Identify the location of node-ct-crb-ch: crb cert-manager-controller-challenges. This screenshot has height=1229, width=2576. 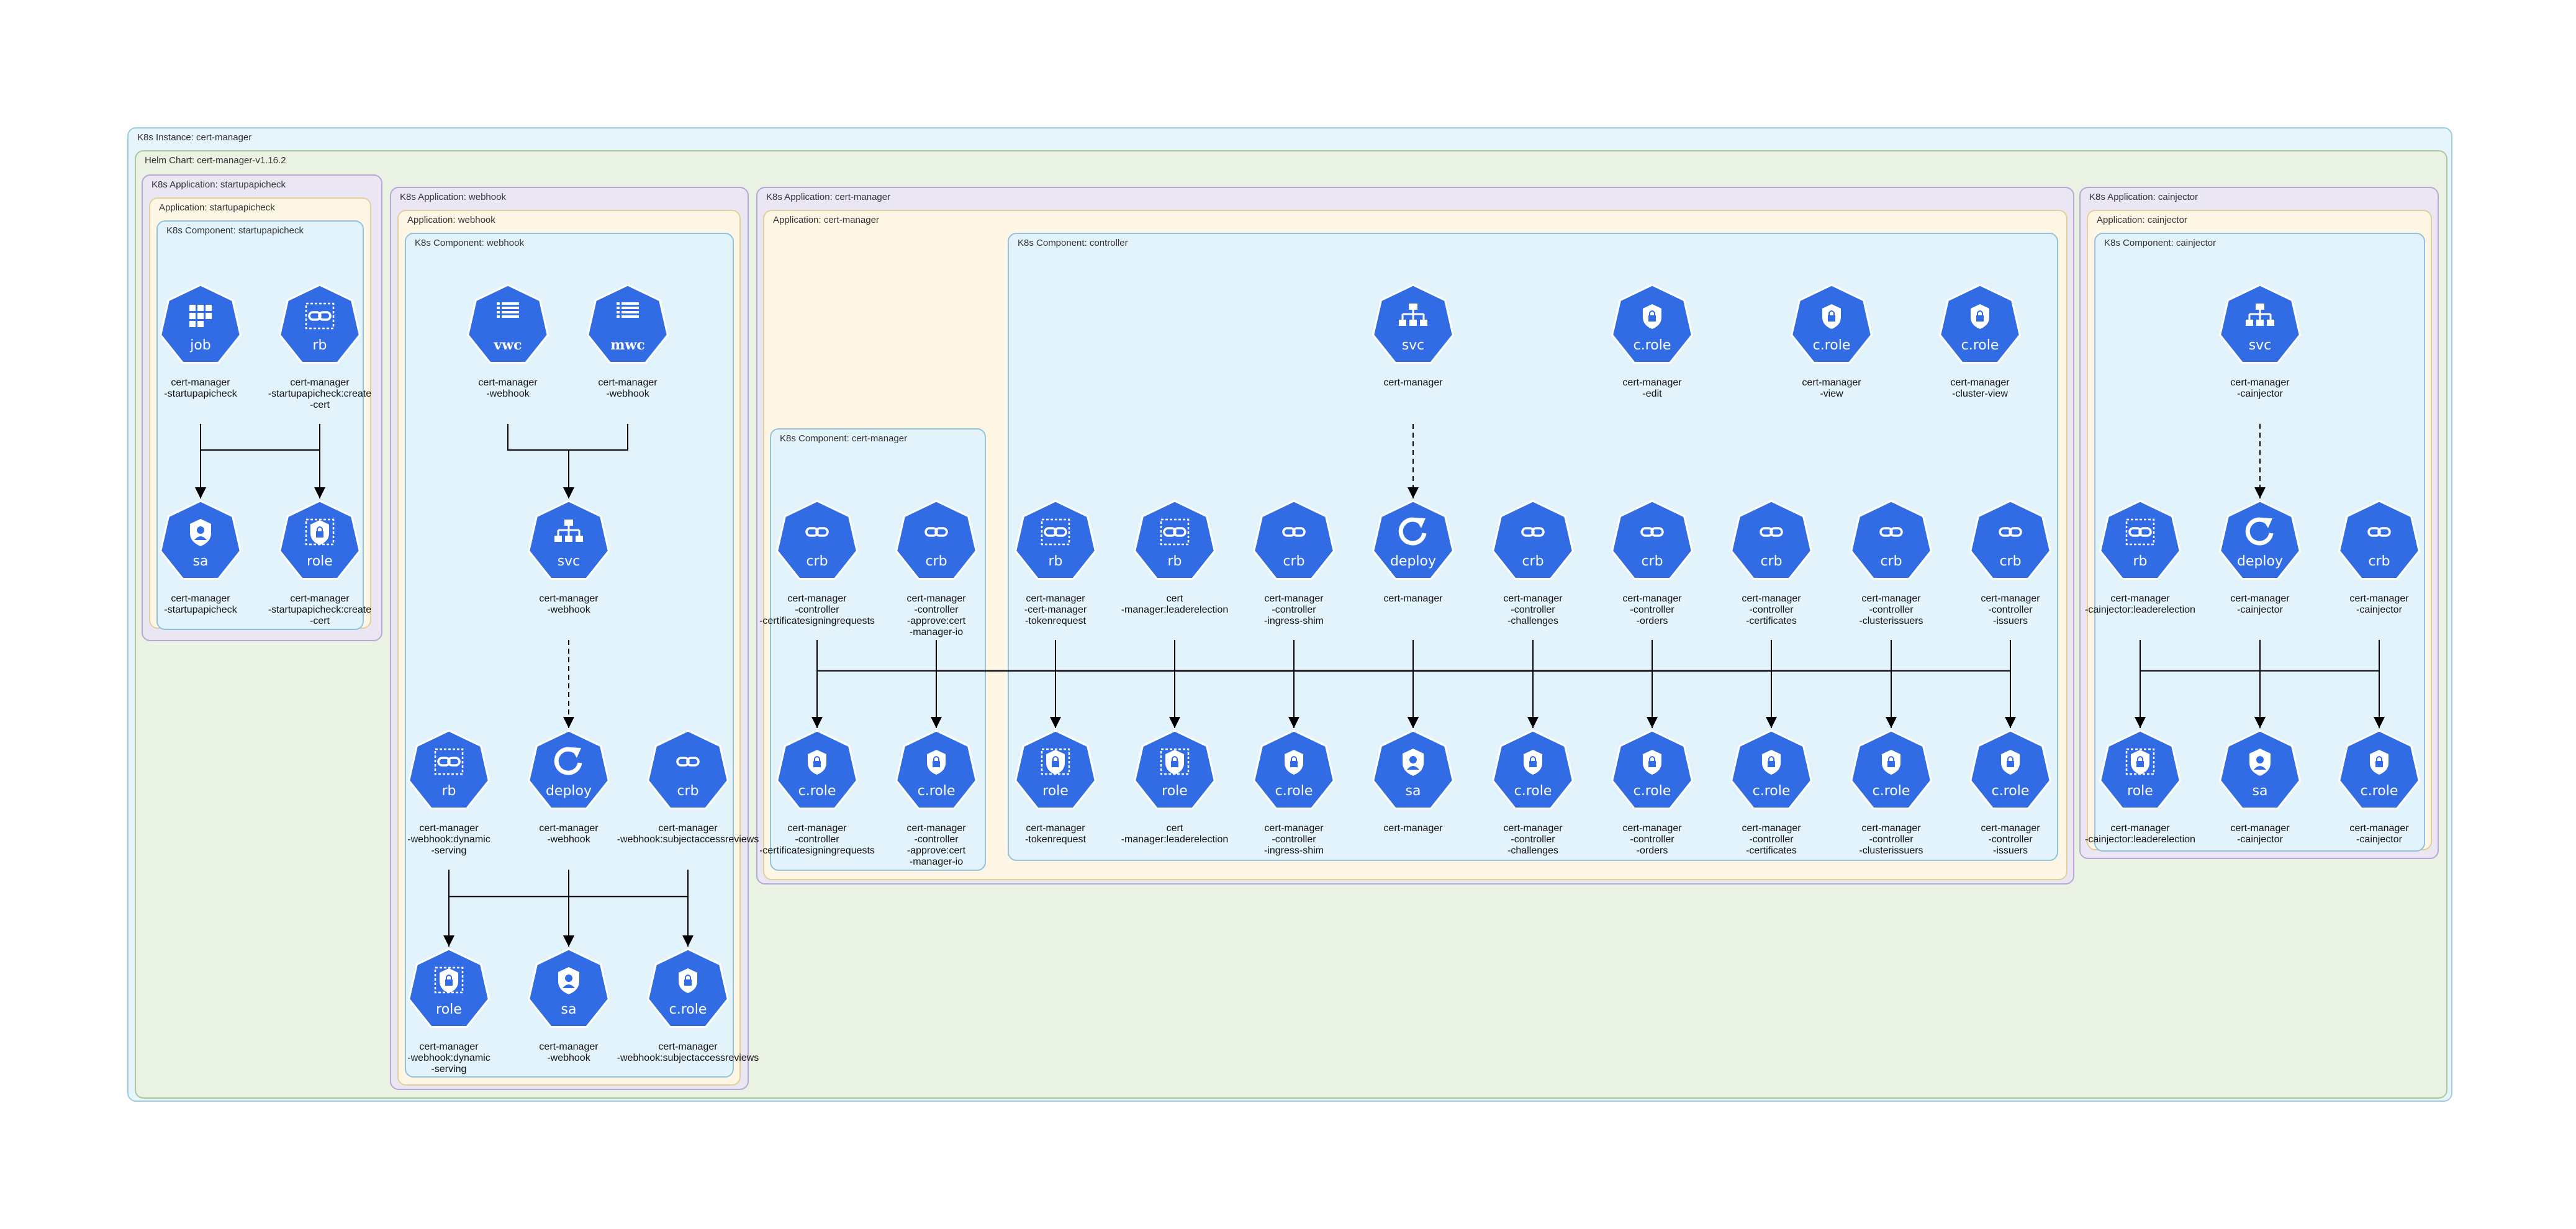
(1533, 563).